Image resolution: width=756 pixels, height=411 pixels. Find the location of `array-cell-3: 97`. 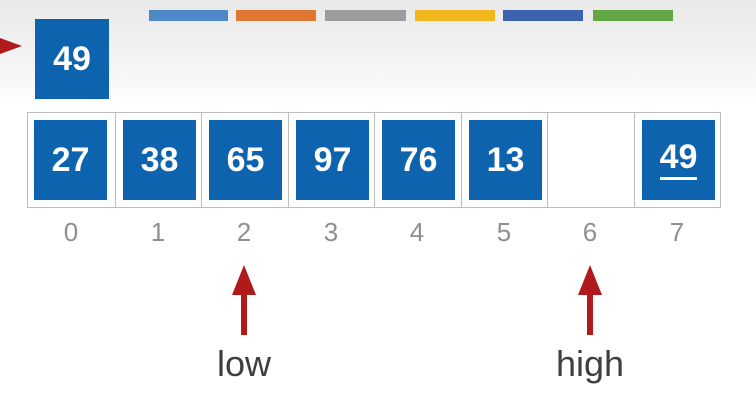

array-cell-3: 97 is located at coordinates (331, 160).